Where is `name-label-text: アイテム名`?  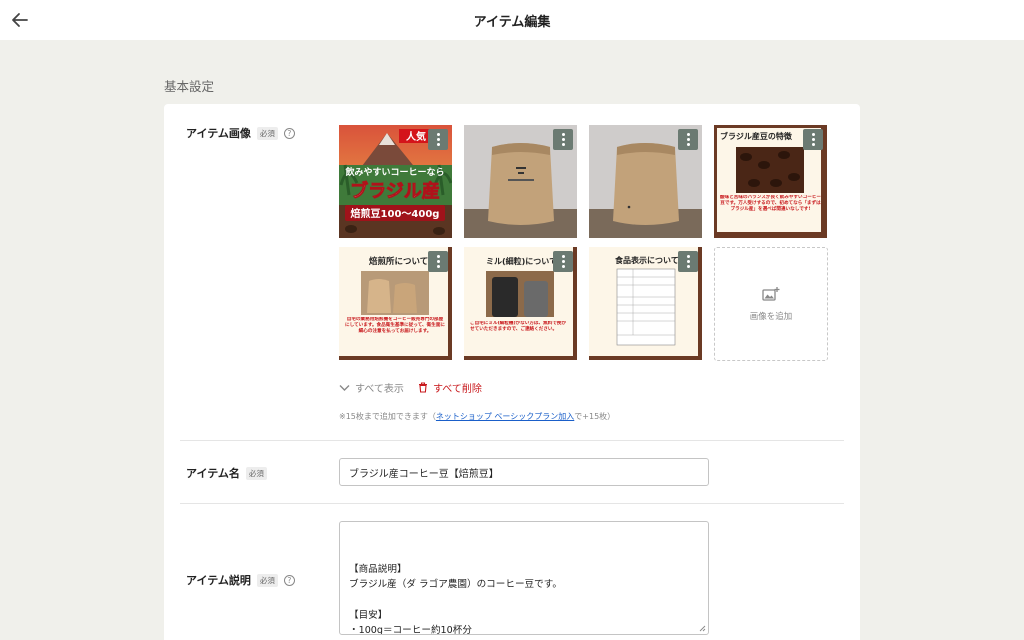 name-label-text: アイテム名 is located at coordinates (213, 473).